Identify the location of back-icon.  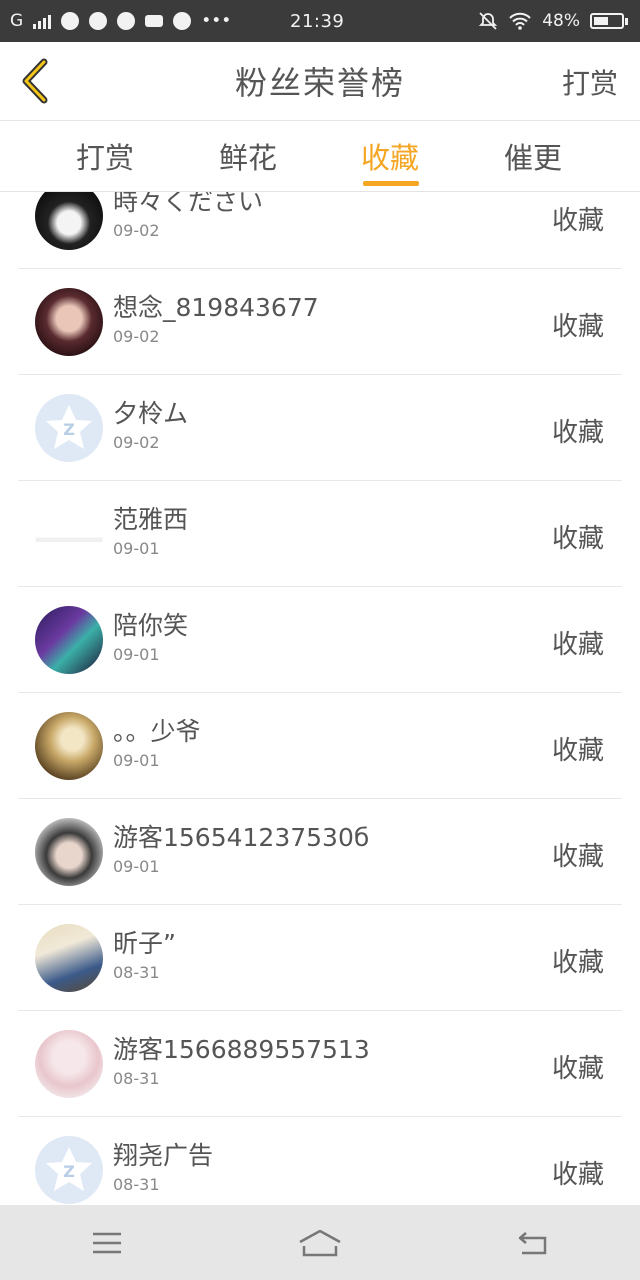
(533, 1242).